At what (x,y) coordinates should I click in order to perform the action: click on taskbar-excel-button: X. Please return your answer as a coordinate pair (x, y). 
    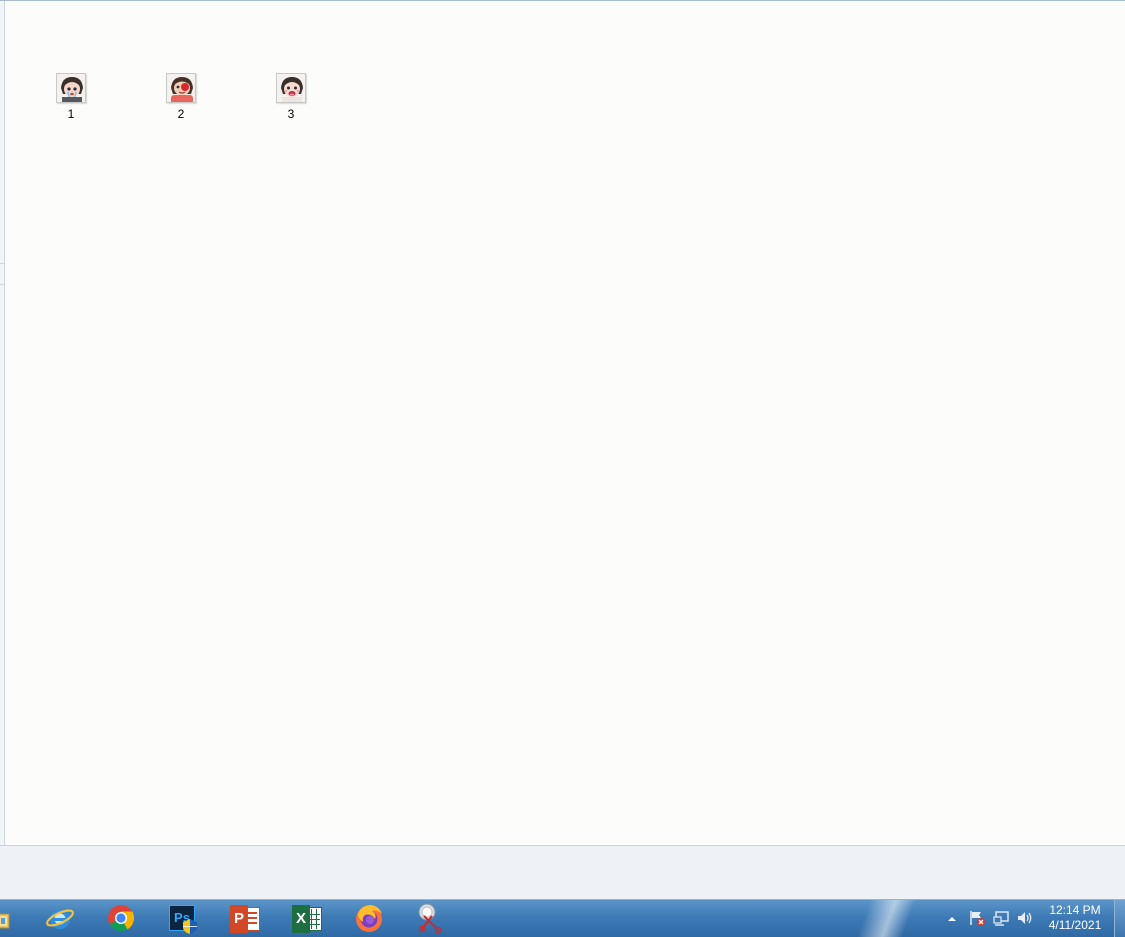
    Looking at the image, I should click on (307, 919).